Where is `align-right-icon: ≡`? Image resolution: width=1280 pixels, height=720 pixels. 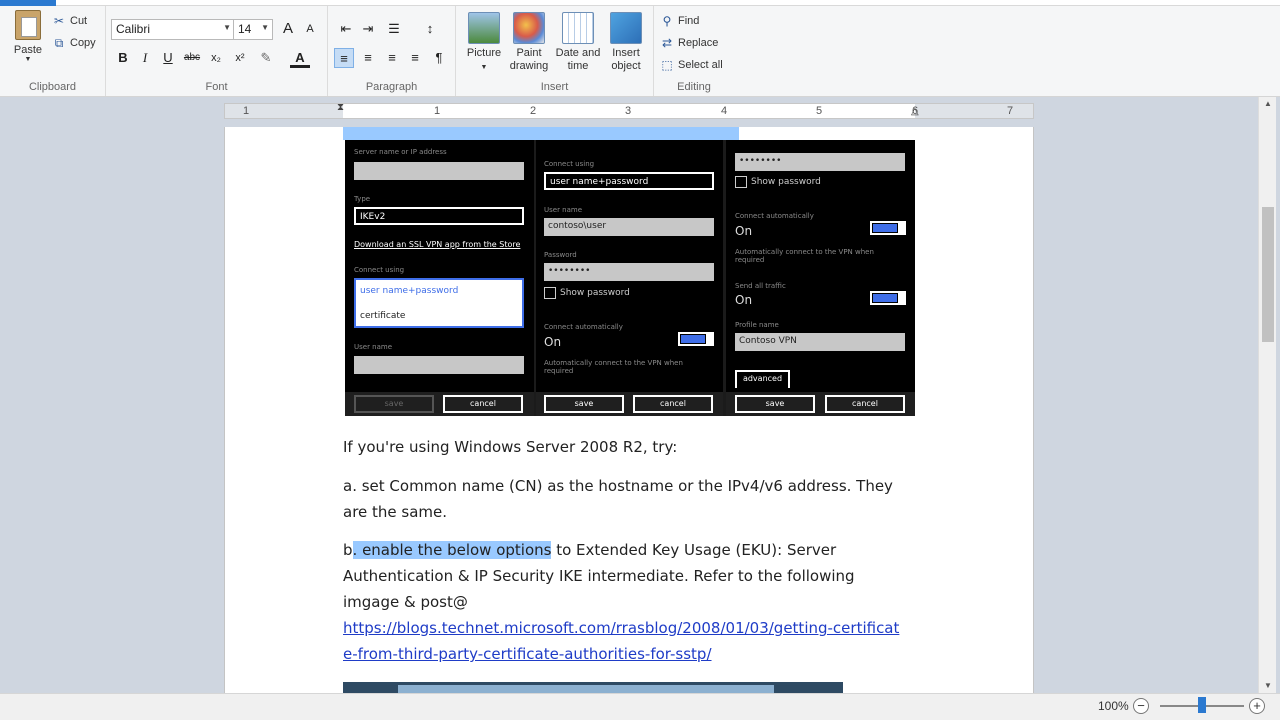 align-right-icon: ≡ is located at coordinates (392, 58).